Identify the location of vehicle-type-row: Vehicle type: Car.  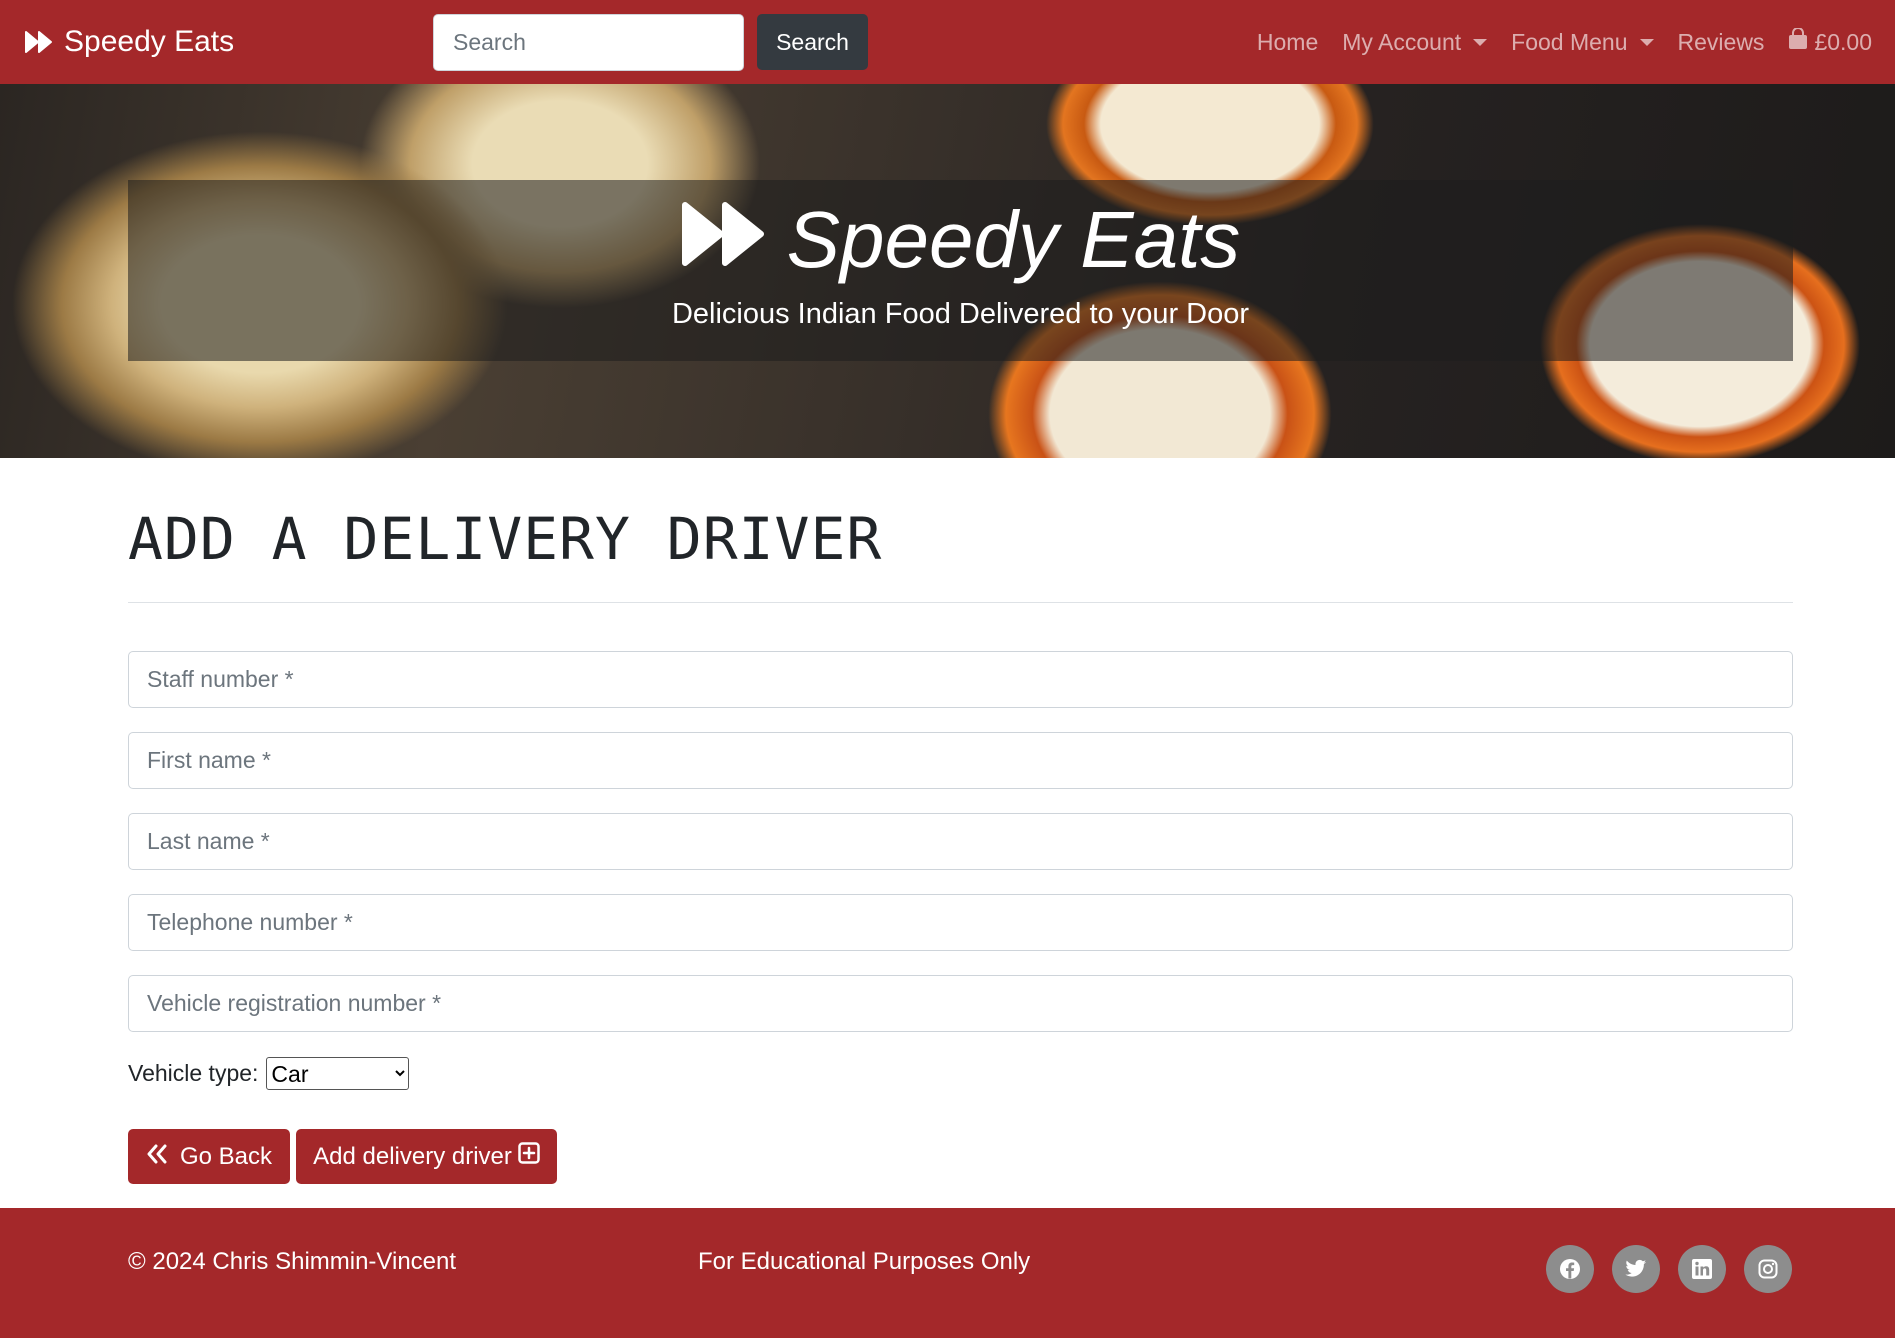
(269, 1073).